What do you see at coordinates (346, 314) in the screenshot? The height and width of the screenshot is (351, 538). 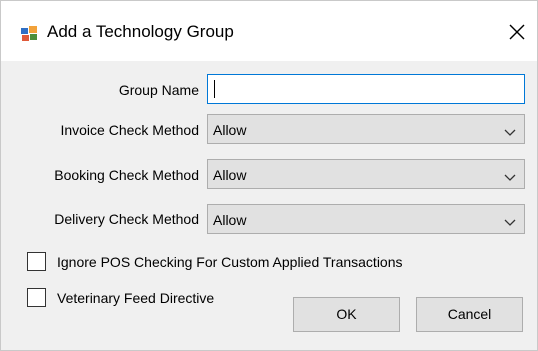 I see `ok-button: OK` at bounding box center [346, 314].